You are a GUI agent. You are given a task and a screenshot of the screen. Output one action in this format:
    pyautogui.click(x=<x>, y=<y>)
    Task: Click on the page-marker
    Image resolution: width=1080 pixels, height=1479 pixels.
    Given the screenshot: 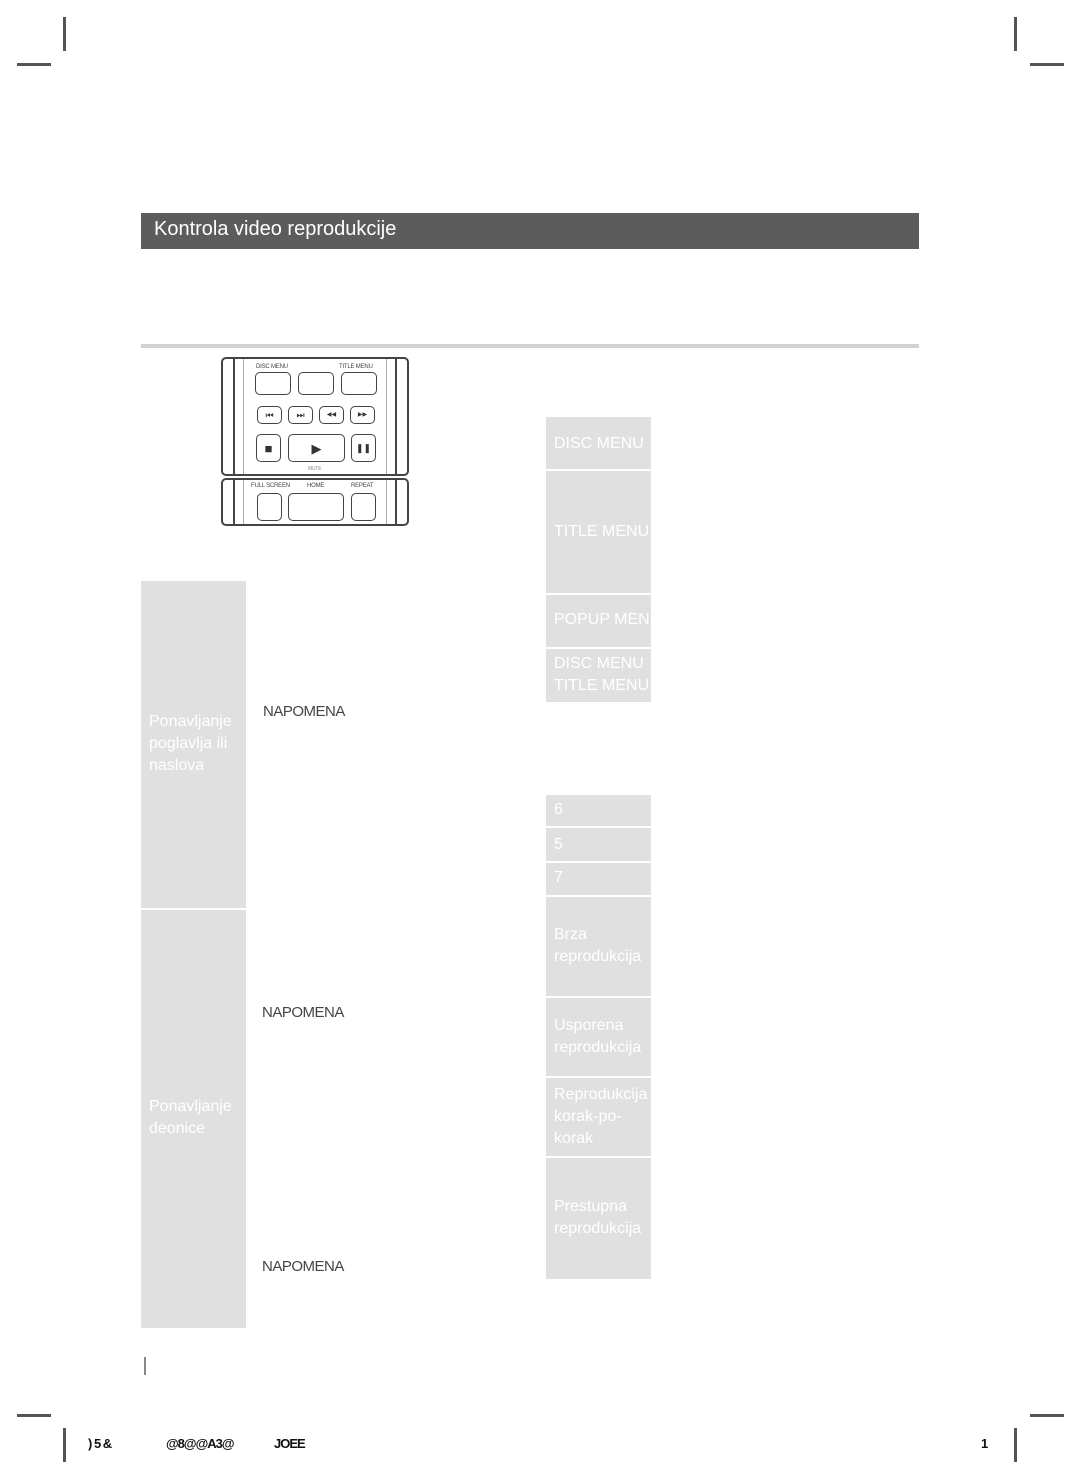 What is the action you would take?
    pyautogui.click(x=145, y=1366)
    